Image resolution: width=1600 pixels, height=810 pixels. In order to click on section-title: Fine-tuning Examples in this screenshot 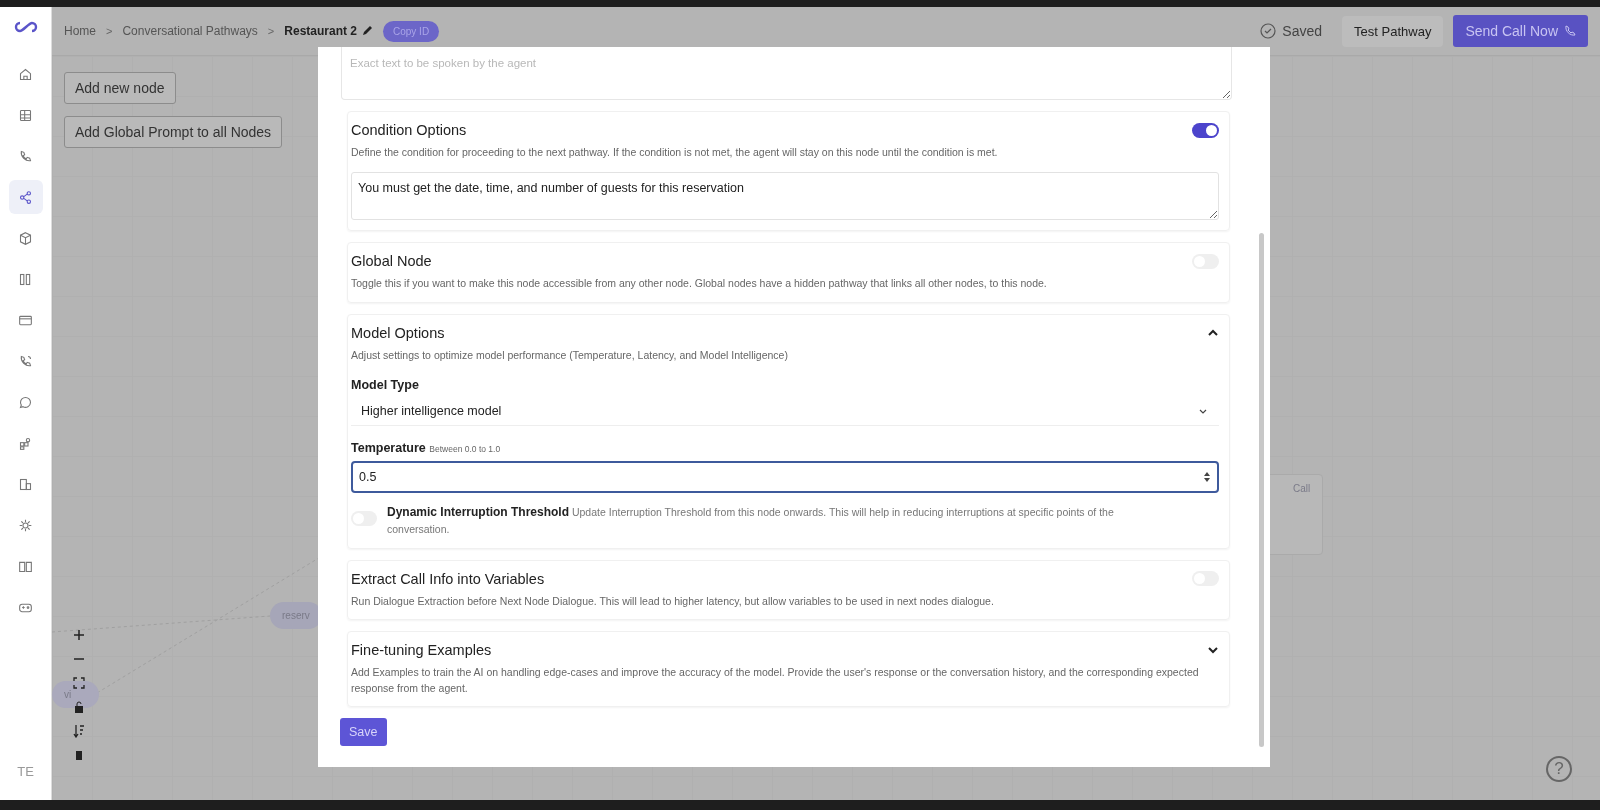, I will do `click(421, 649)`.